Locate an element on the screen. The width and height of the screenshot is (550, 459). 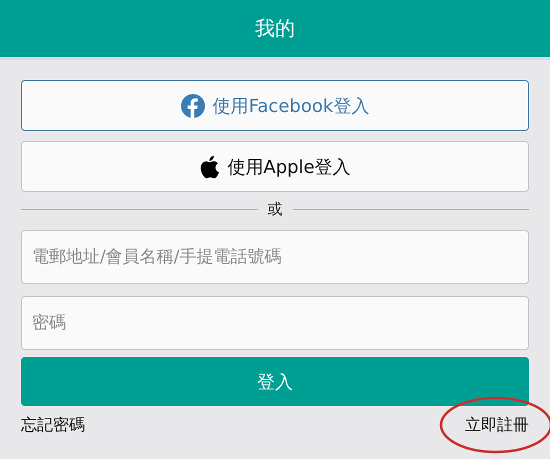
divider-label: 或 is located at coordinates (275, 209).